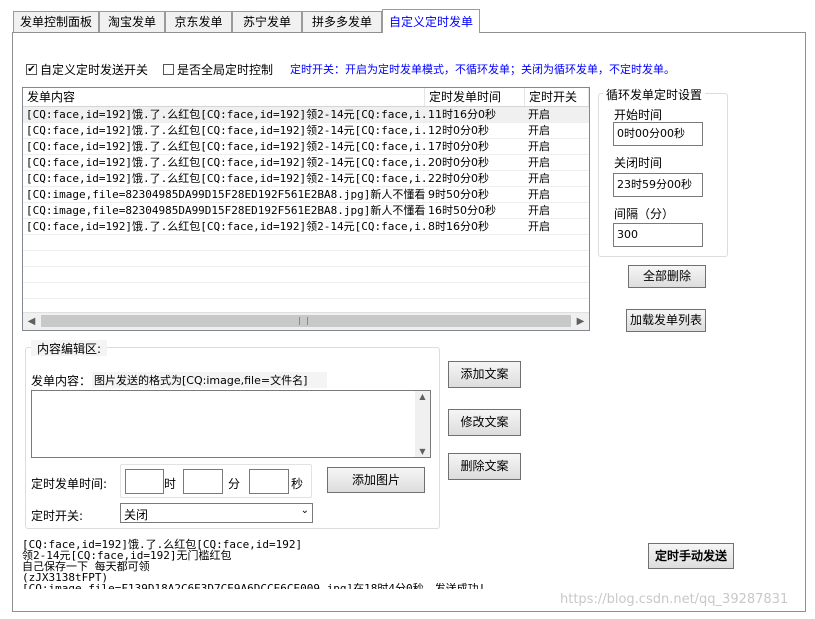 This screenshot has height=619, width=815. What do you see at coordinates (210, 380) in the screenshot?
I see `content-format-hint: 图片发送的格式为[CQ:image,file=文件名]` at bounding box center [210, 380].